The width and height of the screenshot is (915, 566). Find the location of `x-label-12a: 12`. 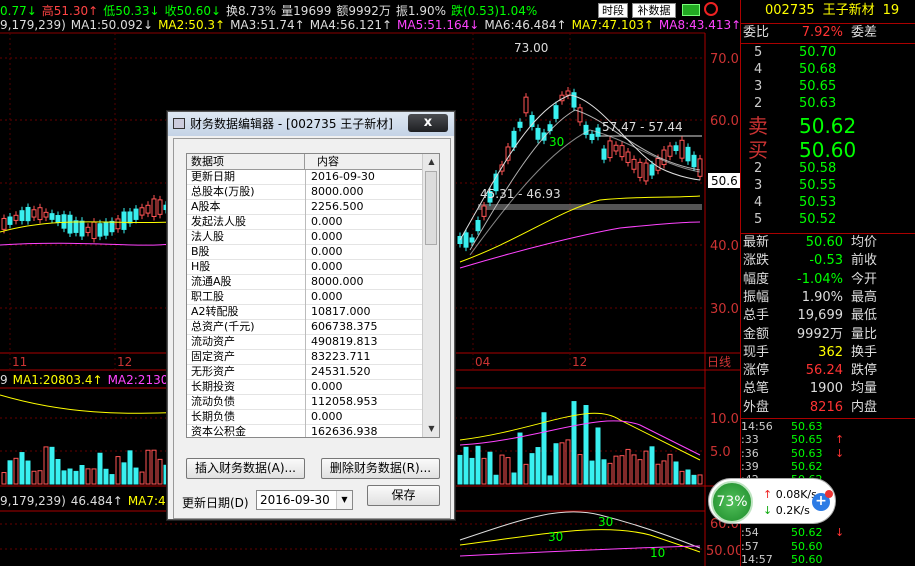

x-label-12a: 12 is located at coordinates (124, 362).